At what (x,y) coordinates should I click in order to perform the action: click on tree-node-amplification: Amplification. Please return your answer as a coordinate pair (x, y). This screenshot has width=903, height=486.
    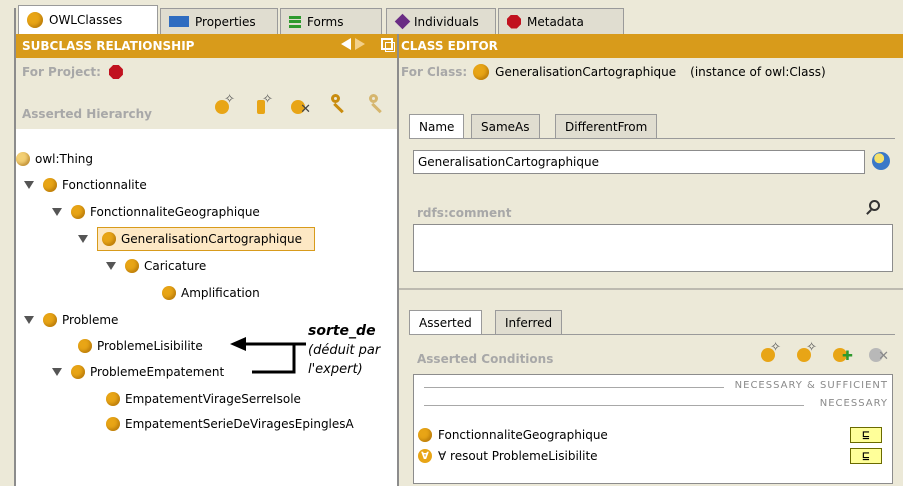
    Looking at the image, I should click on (211, 293).